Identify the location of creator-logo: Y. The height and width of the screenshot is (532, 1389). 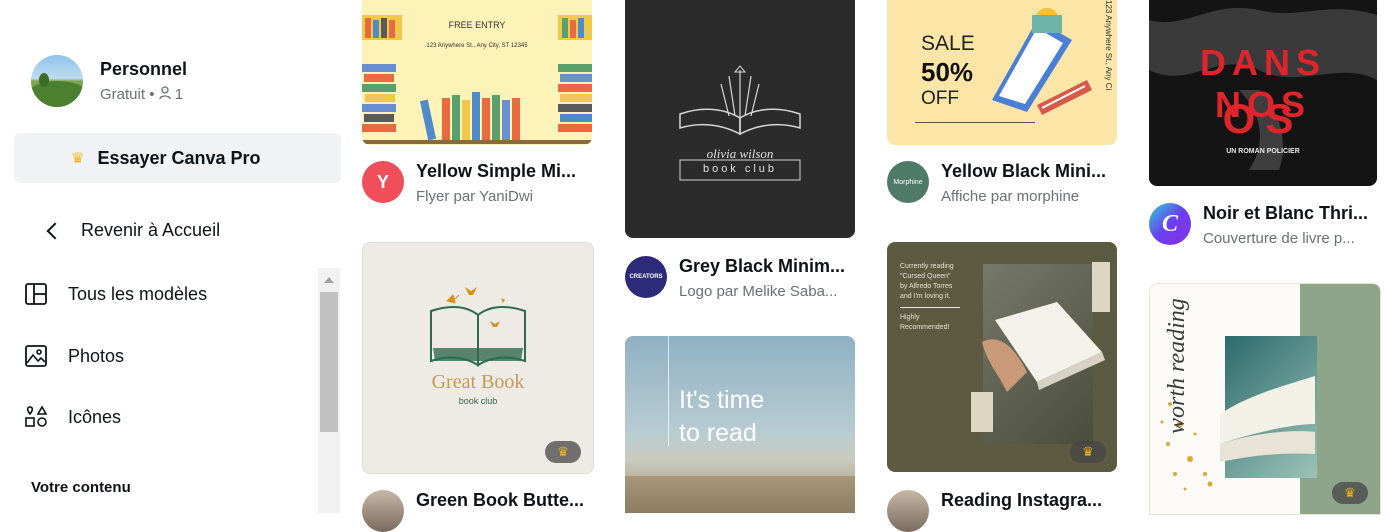
(383, 182).